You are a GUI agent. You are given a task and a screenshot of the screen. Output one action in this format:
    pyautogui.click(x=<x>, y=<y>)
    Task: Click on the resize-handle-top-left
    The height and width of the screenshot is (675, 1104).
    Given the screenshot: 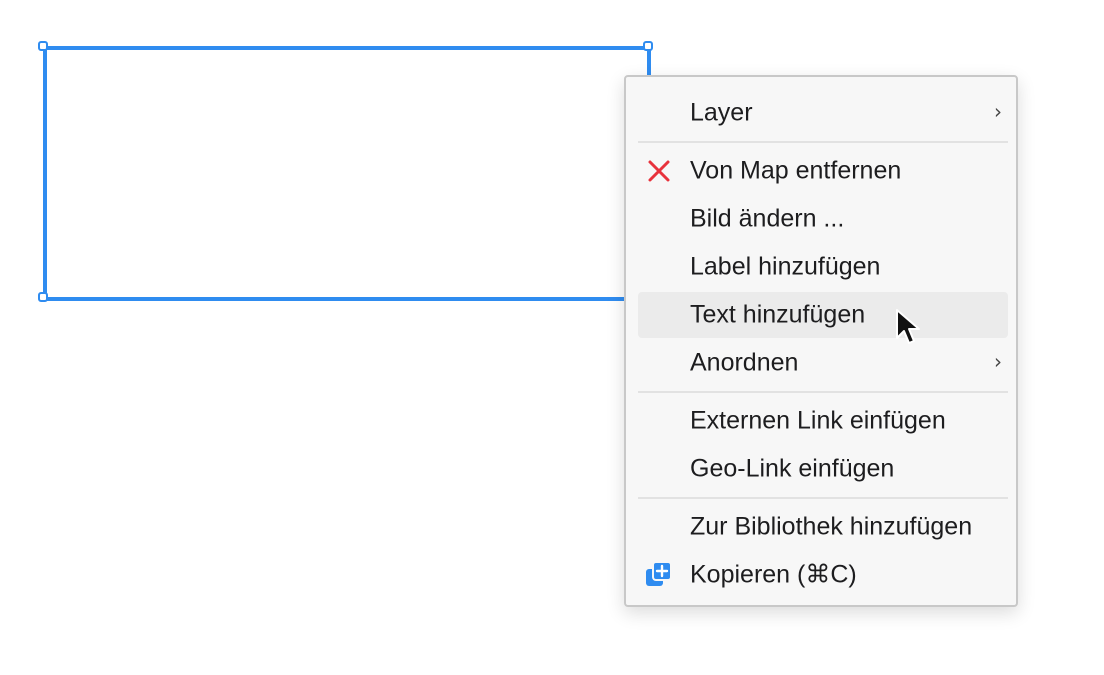 What is the action you would take?
    pyautogui.click(x=43, y=46)
    